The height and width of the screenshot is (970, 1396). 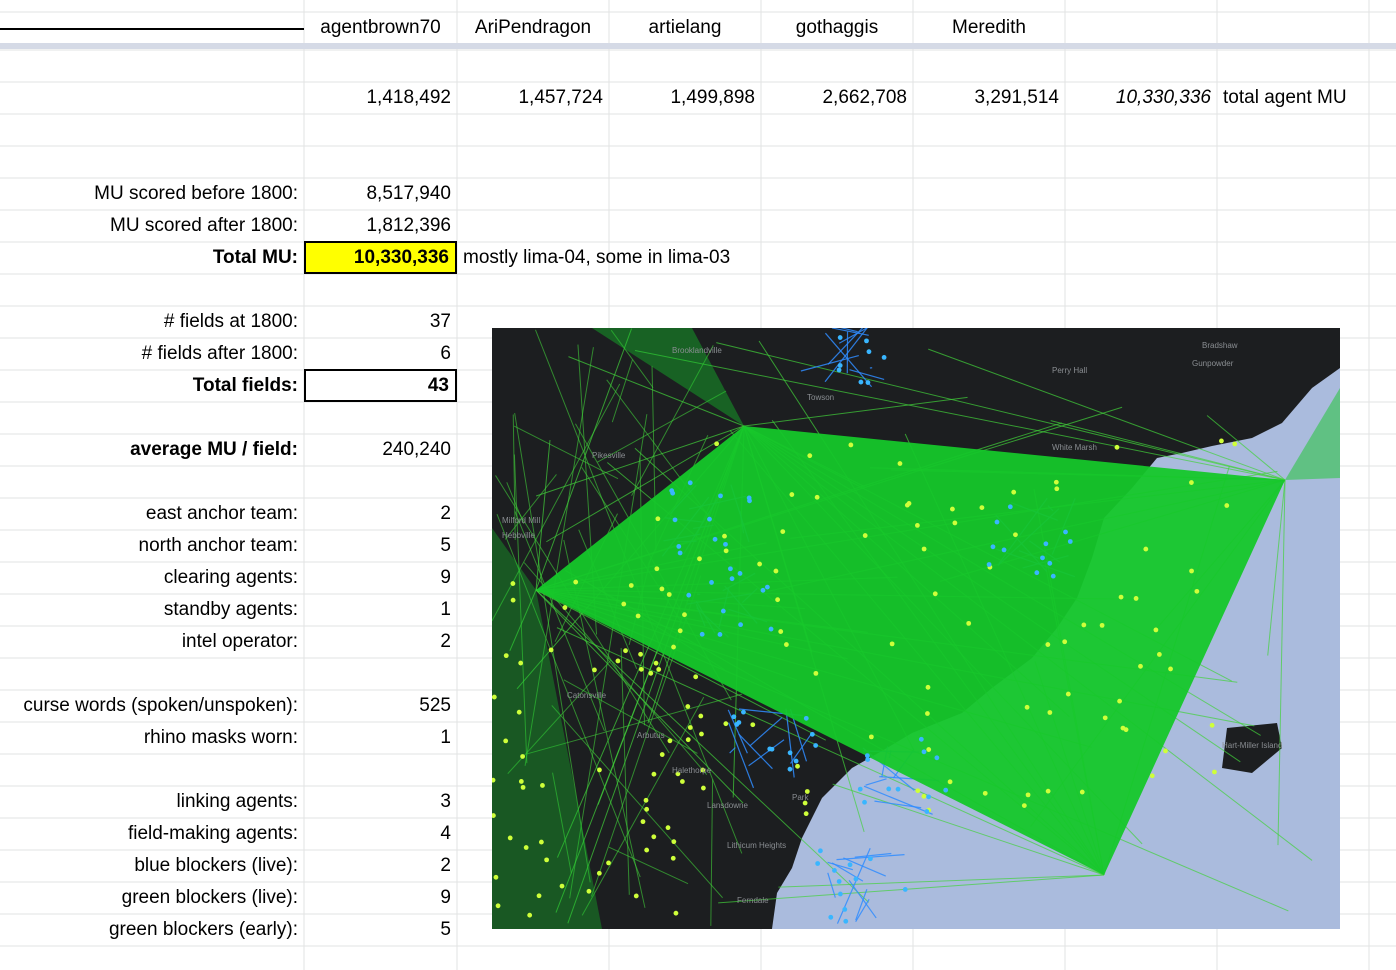 What do you see at coordinates (617, 258) in the screenshot?
I see `total-mu-note: mostly lima-04, some in lima-03` at bounding box center [617, 258].